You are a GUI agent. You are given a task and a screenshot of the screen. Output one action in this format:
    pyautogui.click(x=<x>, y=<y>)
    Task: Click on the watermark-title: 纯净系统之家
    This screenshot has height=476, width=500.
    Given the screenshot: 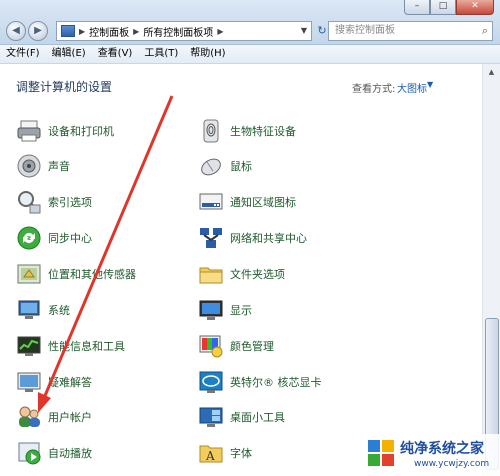 What is the action you would take?
    pyautogui.click(x=442, y=449)
    